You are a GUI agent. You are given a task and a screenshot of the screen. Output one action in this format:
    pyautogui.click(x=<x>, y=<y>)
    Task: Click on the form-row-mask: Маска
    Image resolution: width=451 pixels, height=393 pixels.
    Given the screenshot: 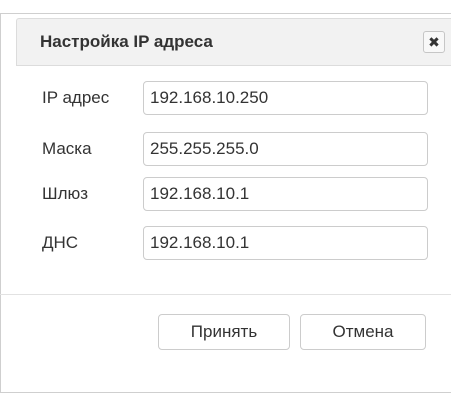 What is the action you would take?
    pyautogui.click(x=225, y=149)
    